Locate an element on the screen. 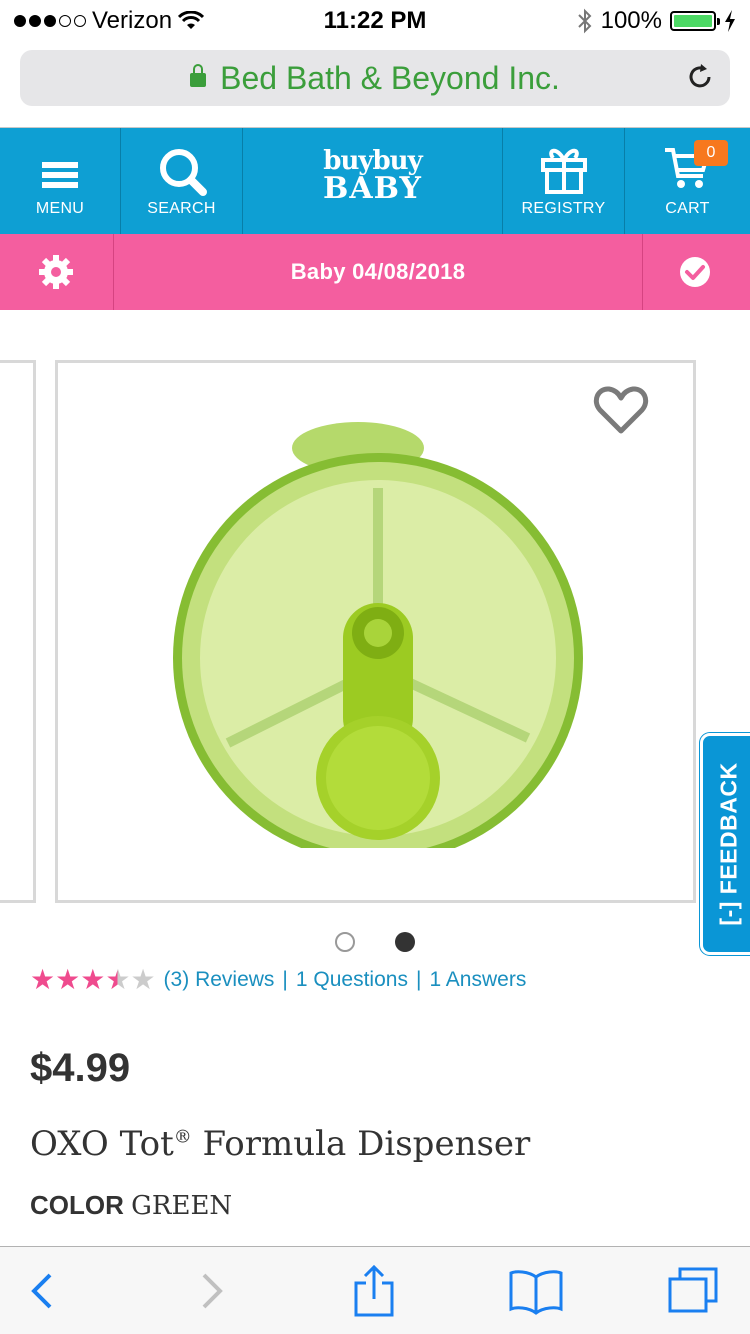  lock-icon is located at coordinates (198, 75).